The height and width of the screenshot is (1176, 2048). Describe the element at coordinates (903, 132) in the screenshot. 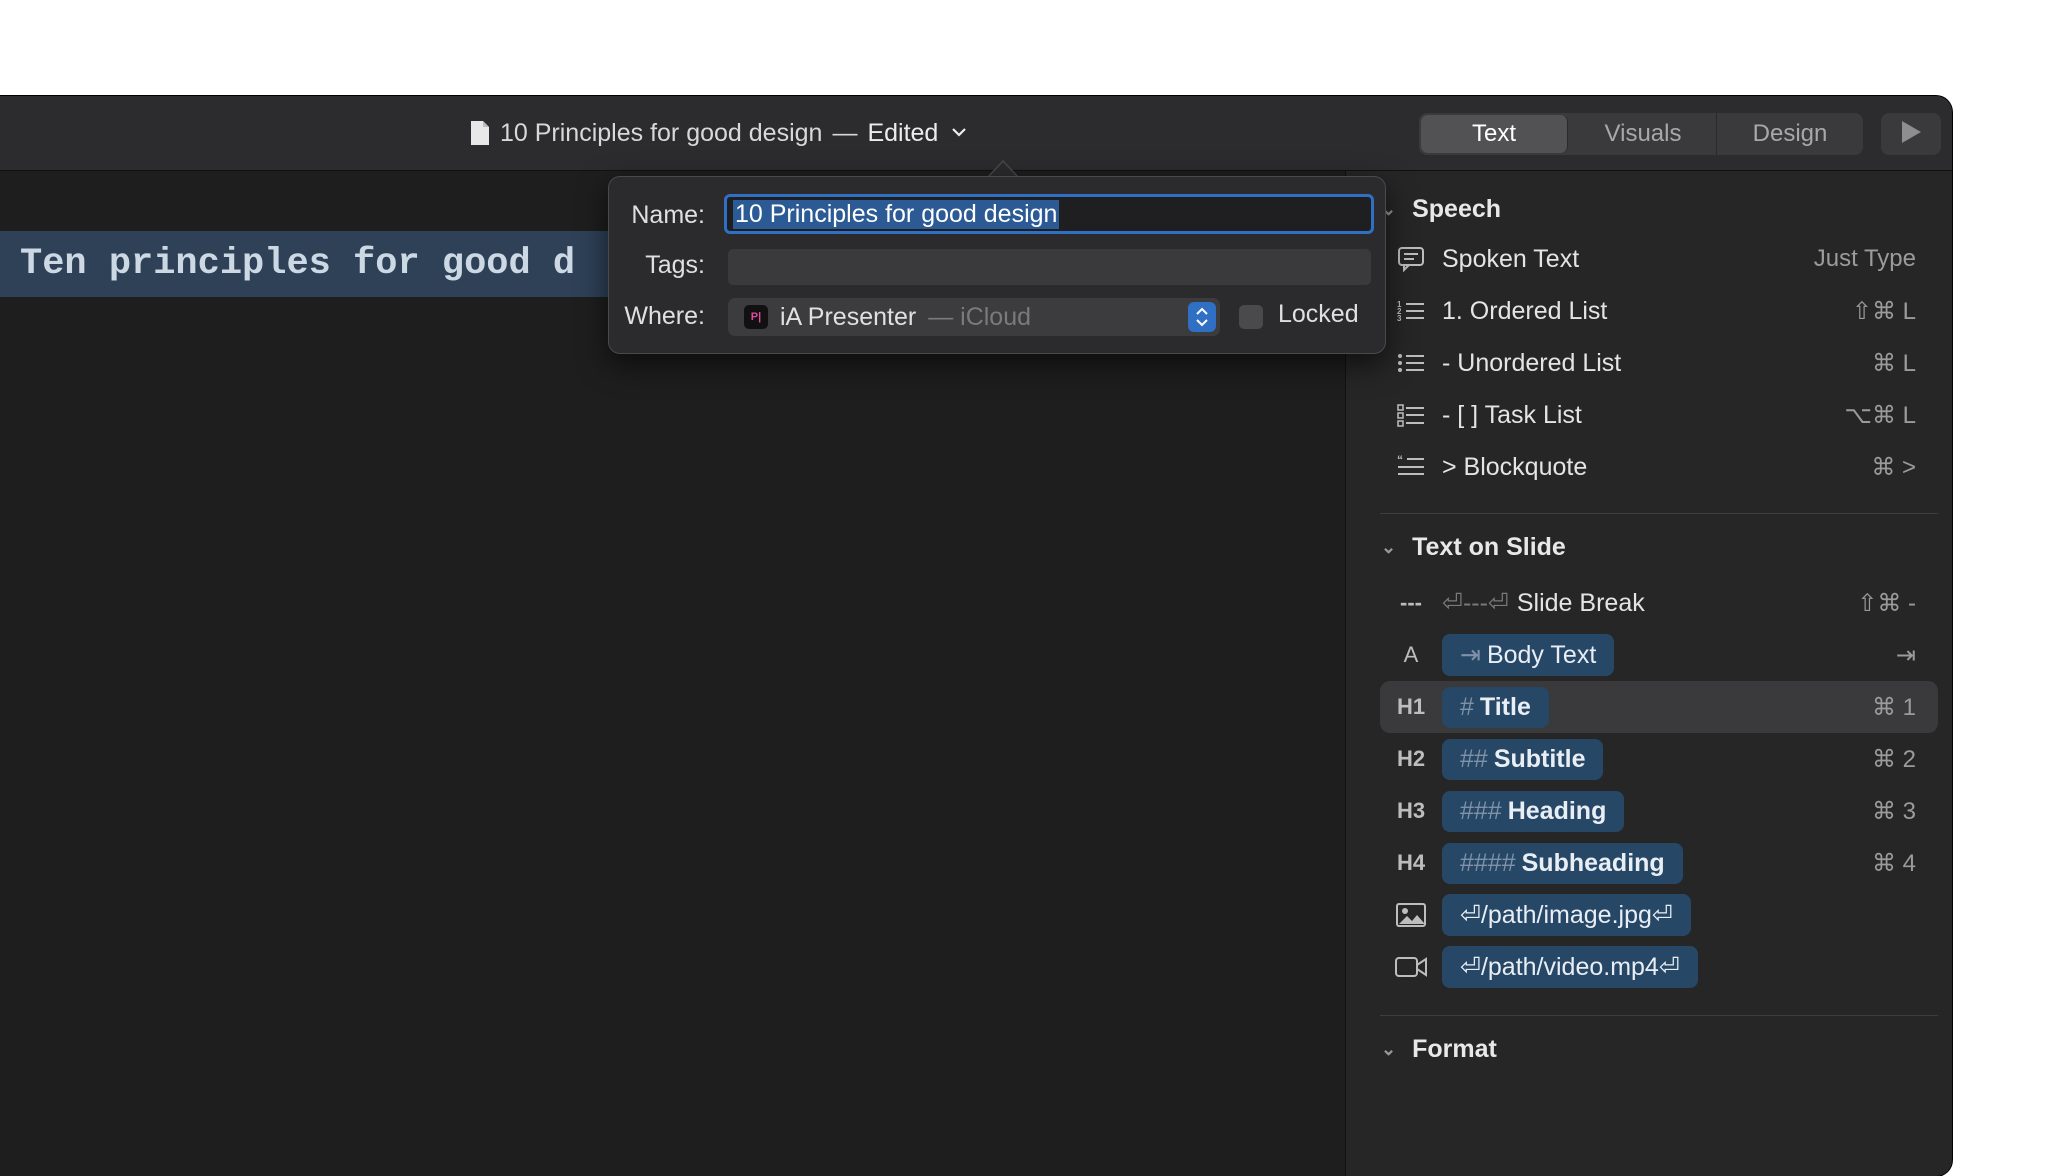

I see `edited-label: Edited` at that location.